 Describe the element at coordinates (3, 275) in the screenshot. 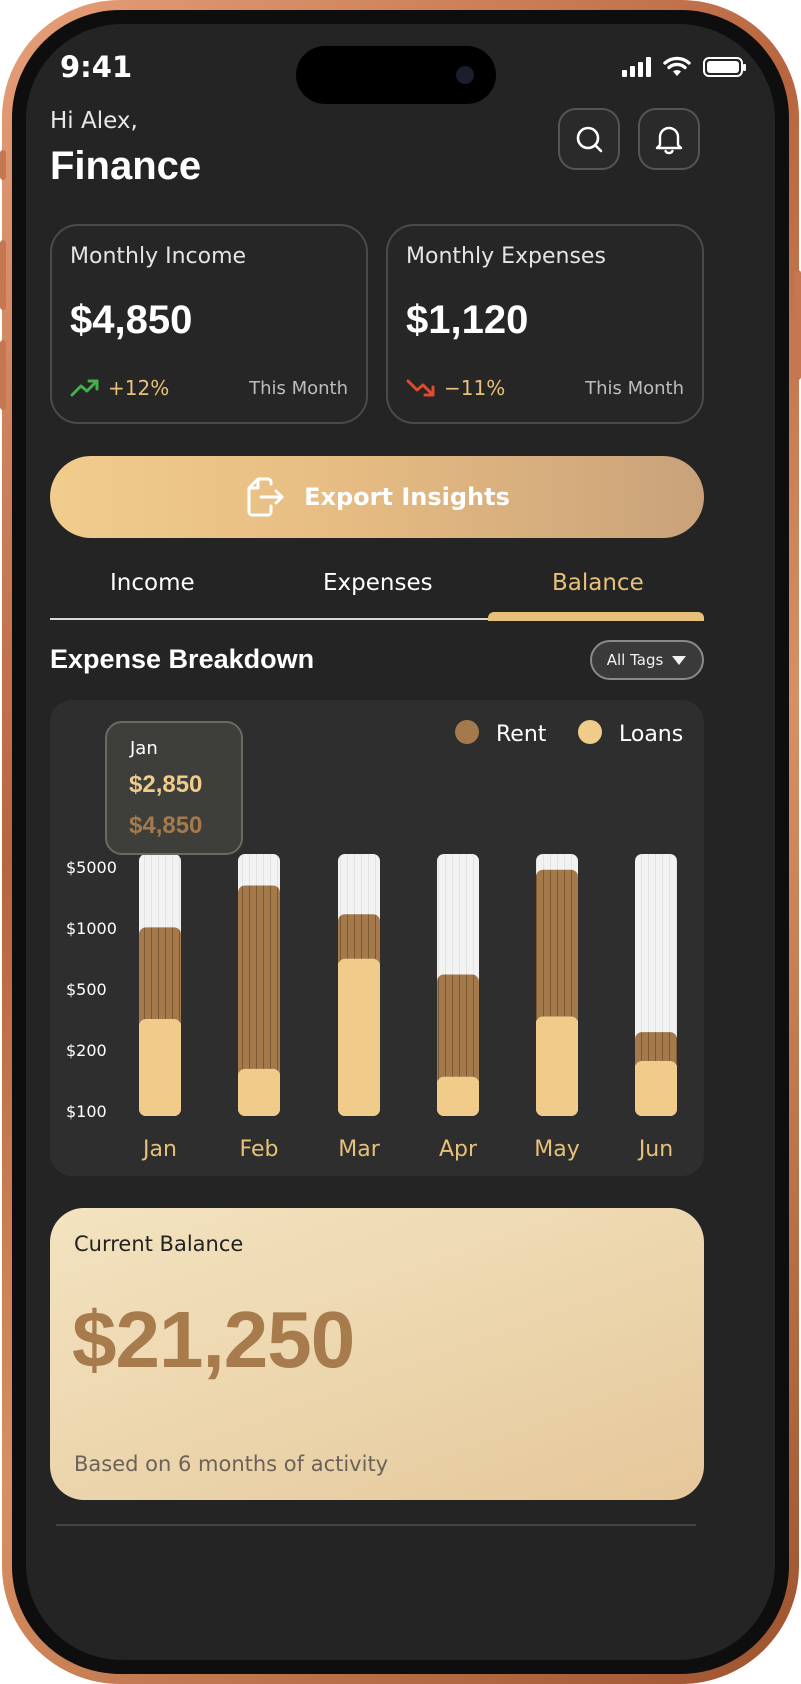

I see `side-button-volume-up` at that location.